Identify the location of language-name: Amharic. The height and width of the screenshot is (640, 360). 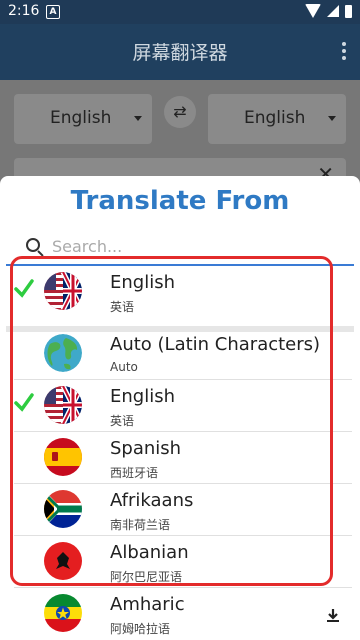
(147, 604).